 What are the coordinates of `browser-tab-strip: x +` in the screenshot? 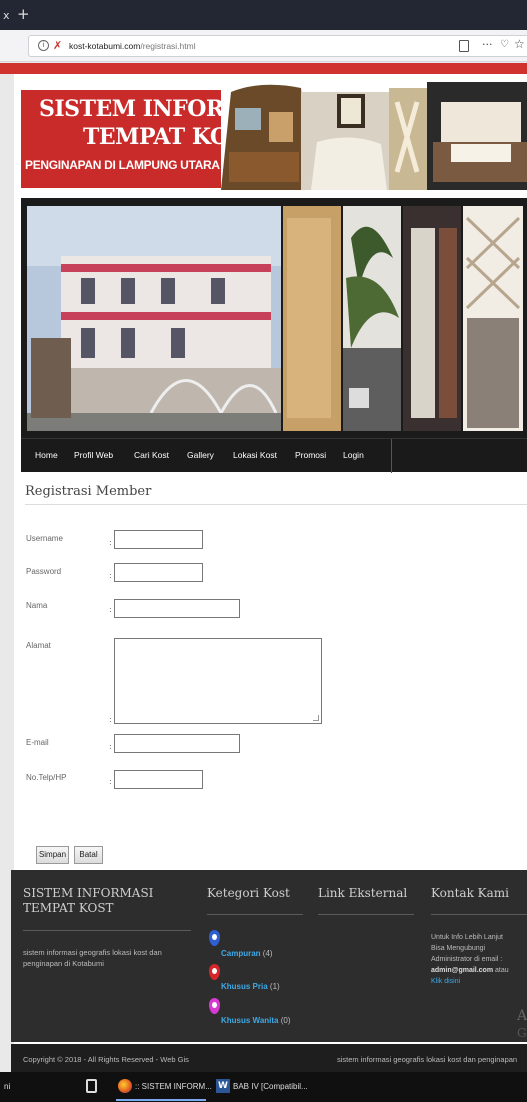 It's located at (263, 15).